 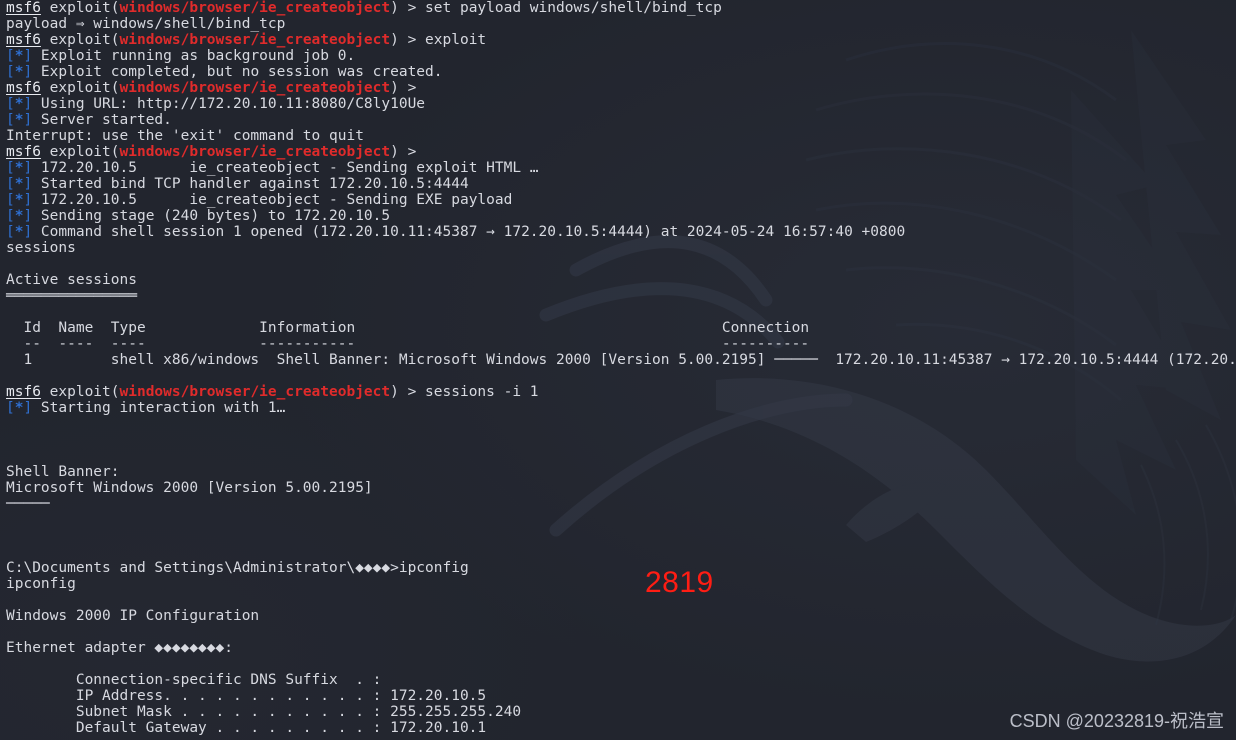 I want to click on watermark-number: 2819, so click(x=679, y=582).